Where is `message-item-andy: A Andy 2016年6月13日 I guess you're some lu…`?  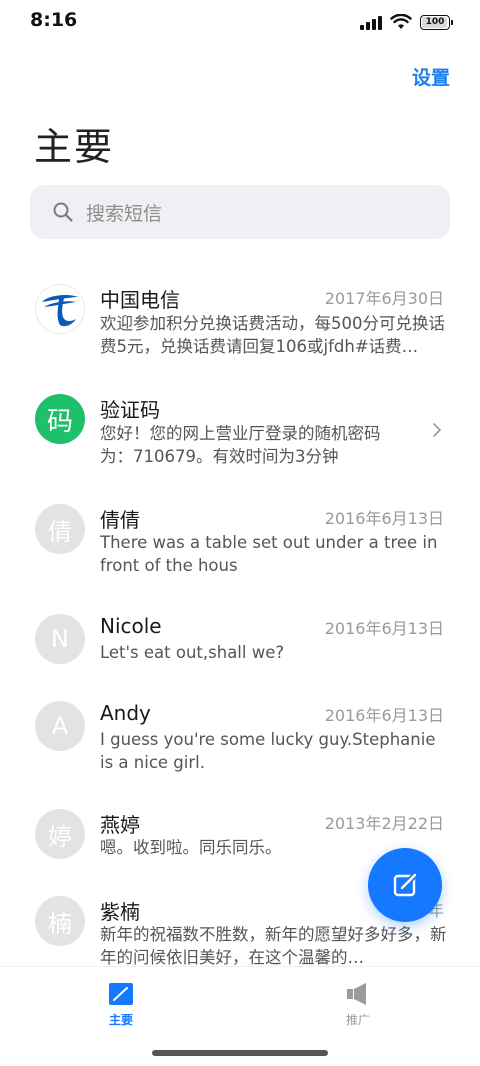
message-item-andy: A Andy 2016年6月13日 I guess you're some lu… is located at coordinates (240, 747).